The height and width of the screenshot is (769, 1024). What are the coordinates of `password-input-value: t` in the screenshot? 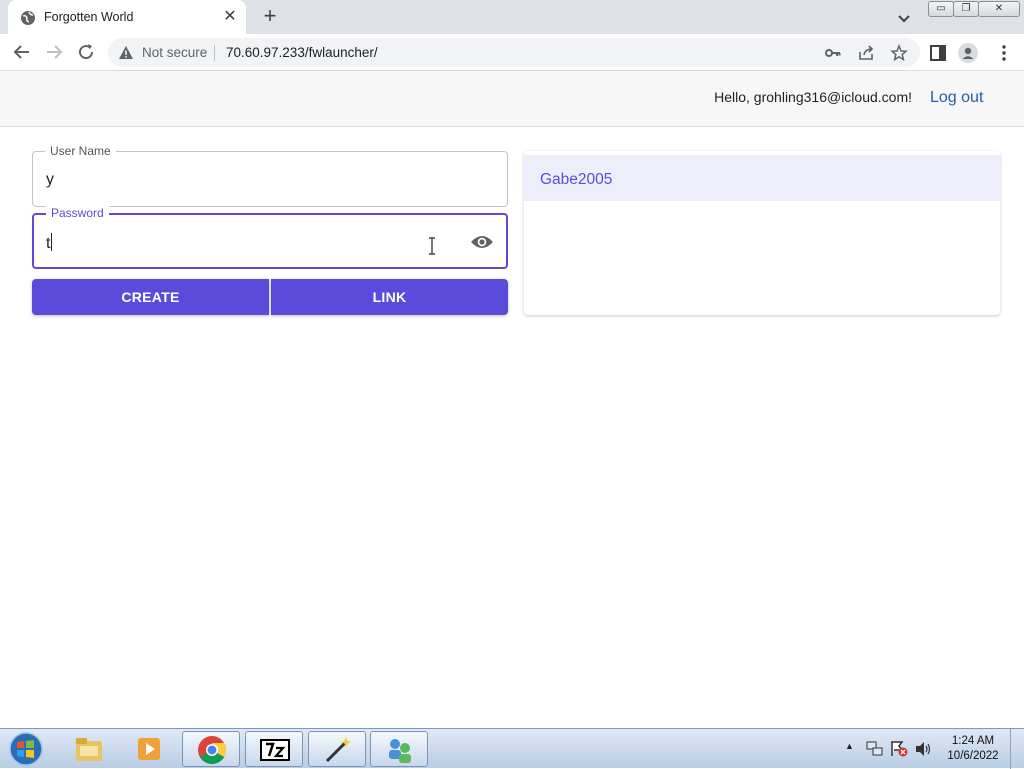 It's located at (49, 243).